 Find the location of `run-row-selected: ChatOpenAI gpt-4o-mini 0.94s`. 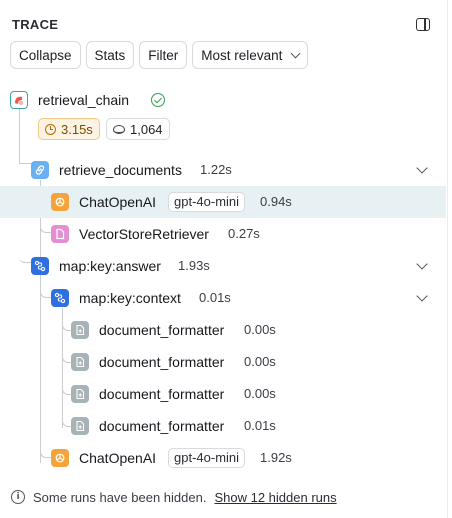

run-row-selected: ChatOpenAI gpt-4o-mini 0.94s is located at coordinates (223, 202).